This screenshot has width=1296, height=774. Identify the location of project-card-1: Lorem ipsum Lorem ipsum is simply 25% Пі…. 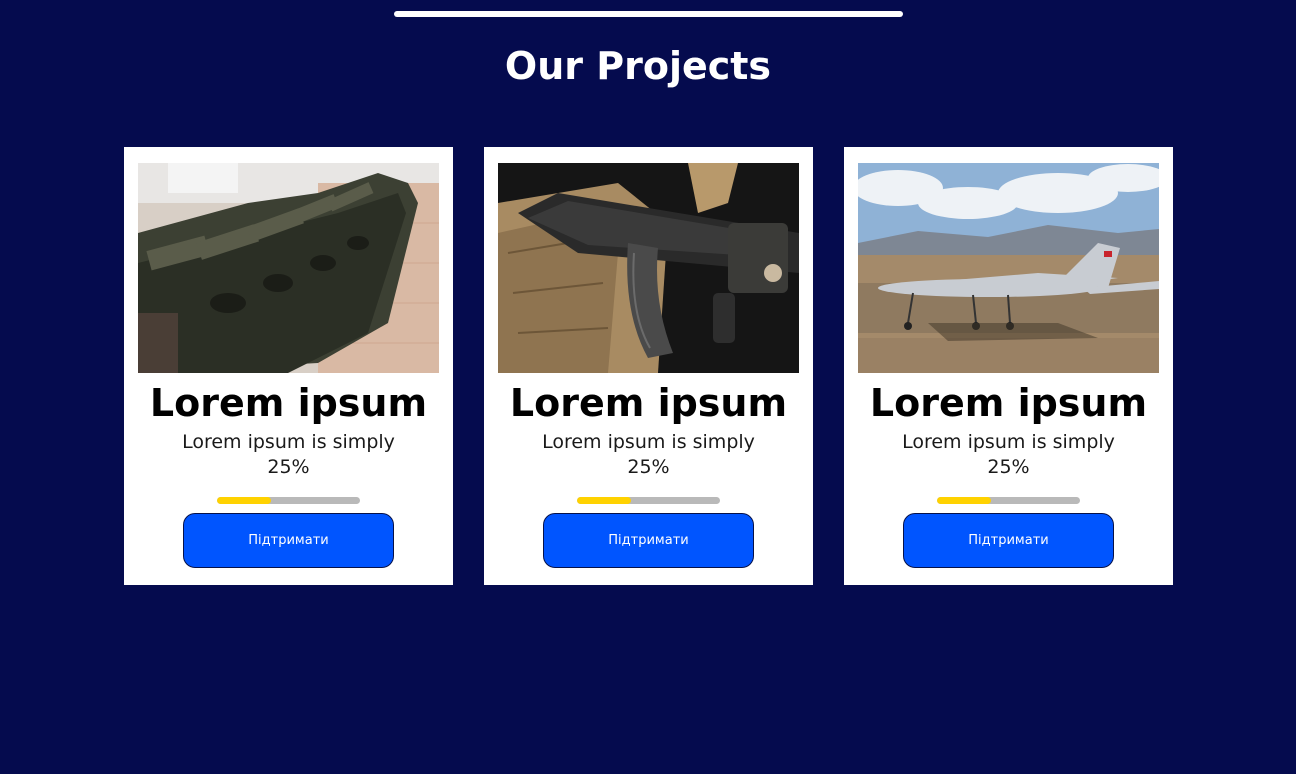
(288, 366).